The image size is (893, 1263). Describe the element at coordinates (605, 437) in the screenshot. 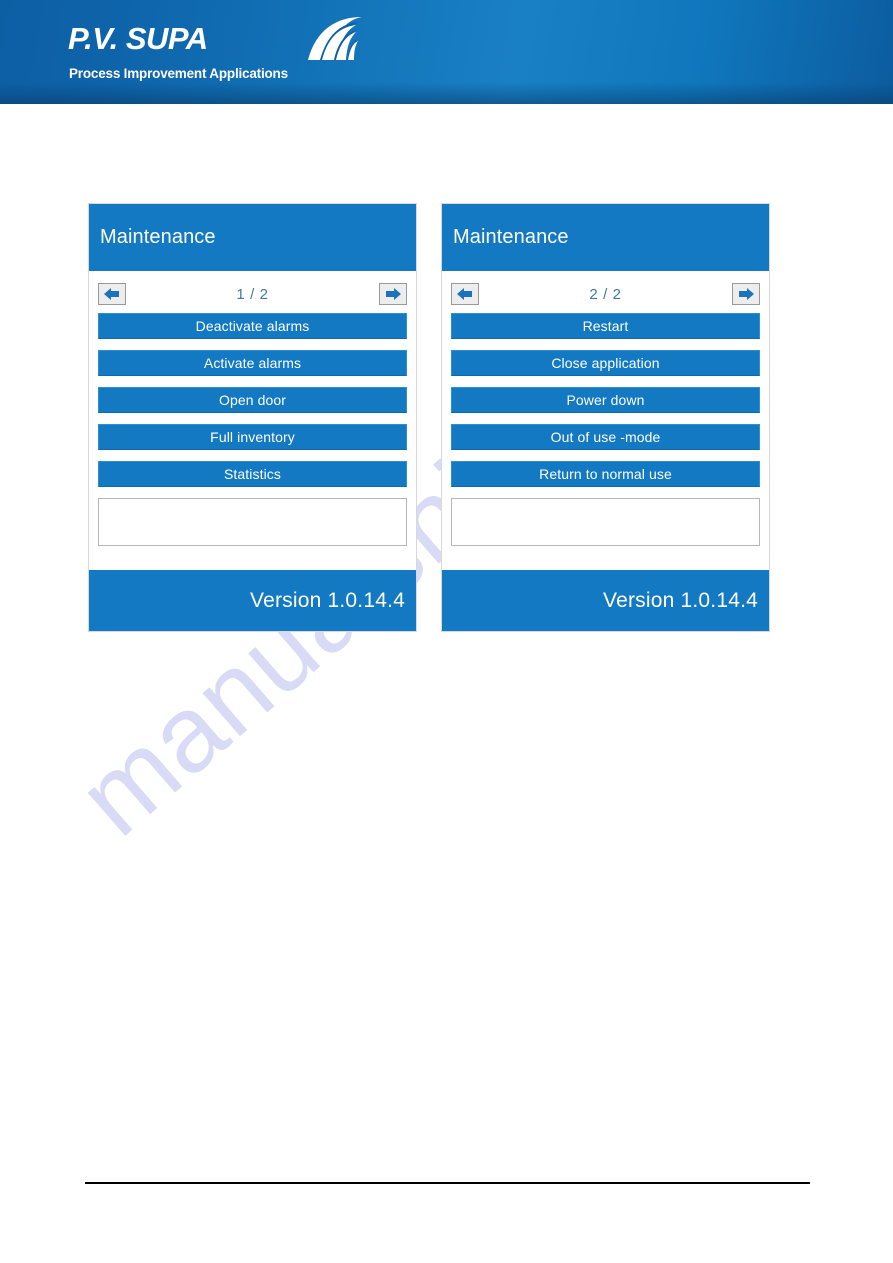

I see `out-of-use-mode-button: Out of use -mode` at that location.